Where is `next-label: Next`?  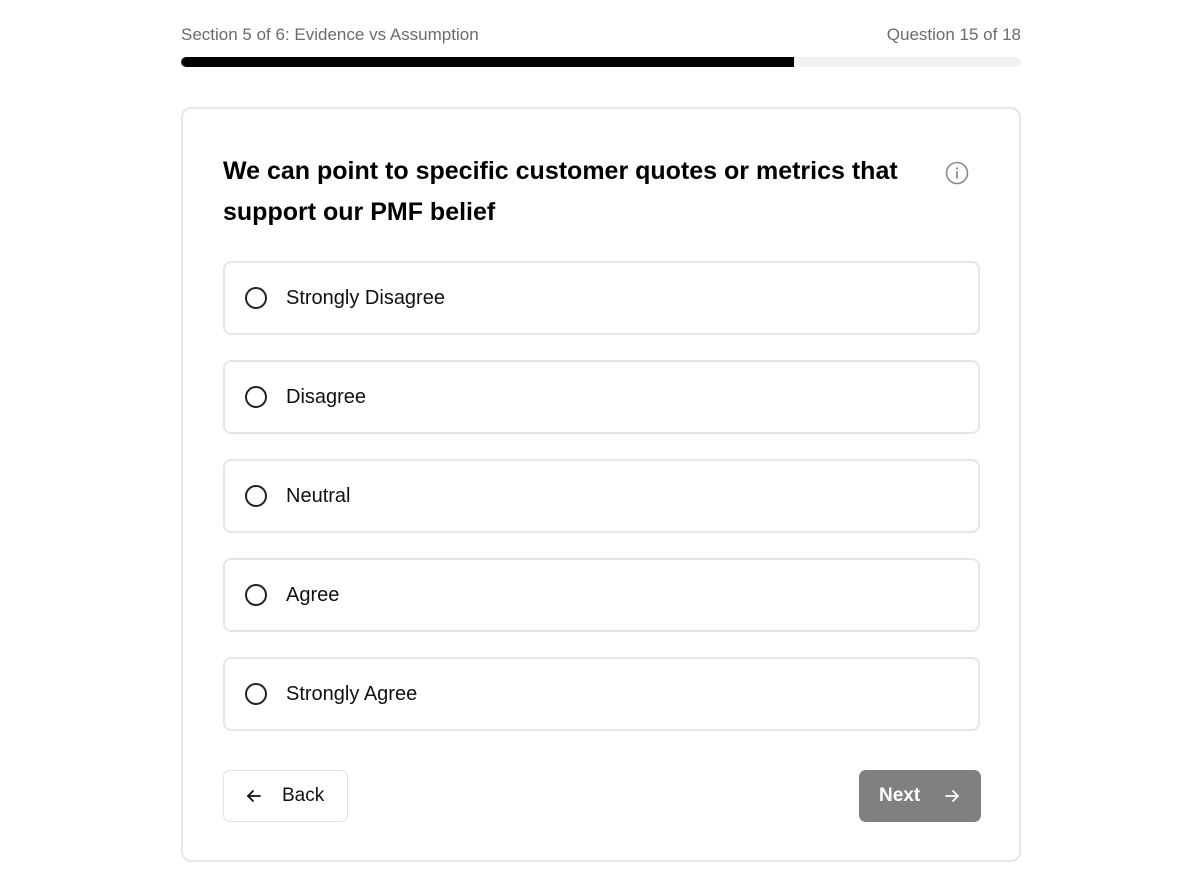
next-label: Next is located at coordinates (900, 795).